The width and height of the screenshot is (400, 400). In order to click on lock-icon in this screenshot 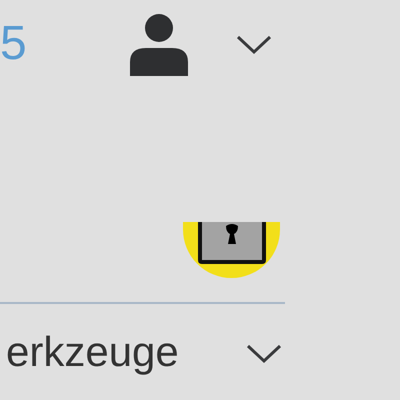, I will do `click(232, 243)`.